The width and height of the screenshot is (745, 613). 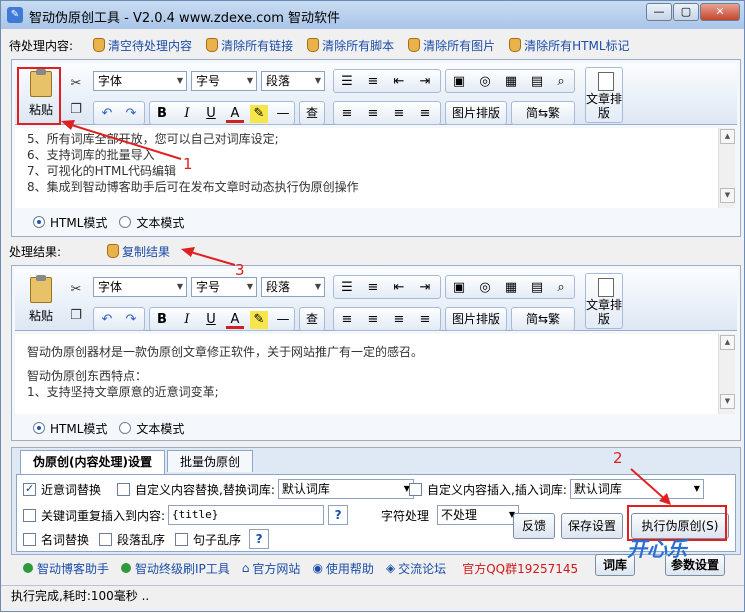 What do you see at coordinates (657, 549) in the screenshot?
I see `watermark-logo: 开心乐` at bounding box center [657, 549].